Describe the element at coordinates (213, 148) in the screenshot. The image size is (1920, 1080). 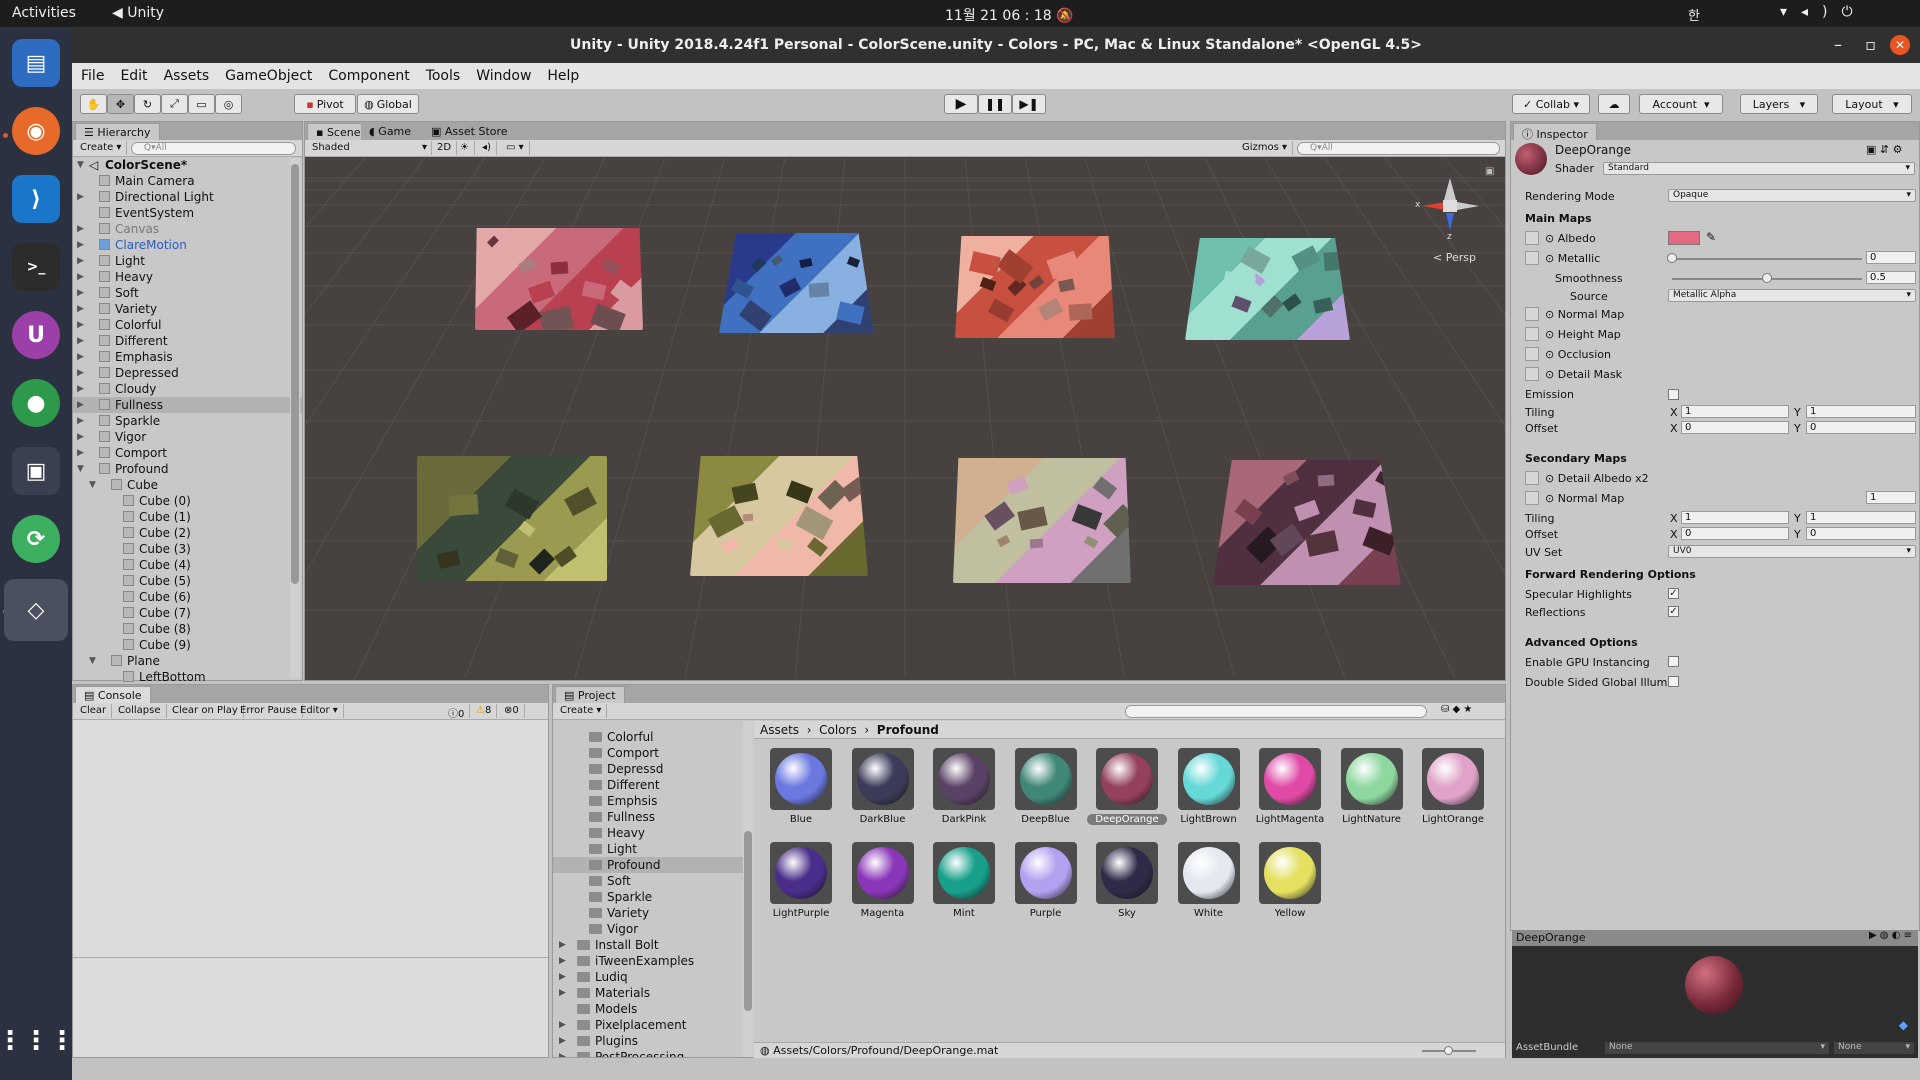
I see `hierarchy-search-input: Q▾All` at that location.